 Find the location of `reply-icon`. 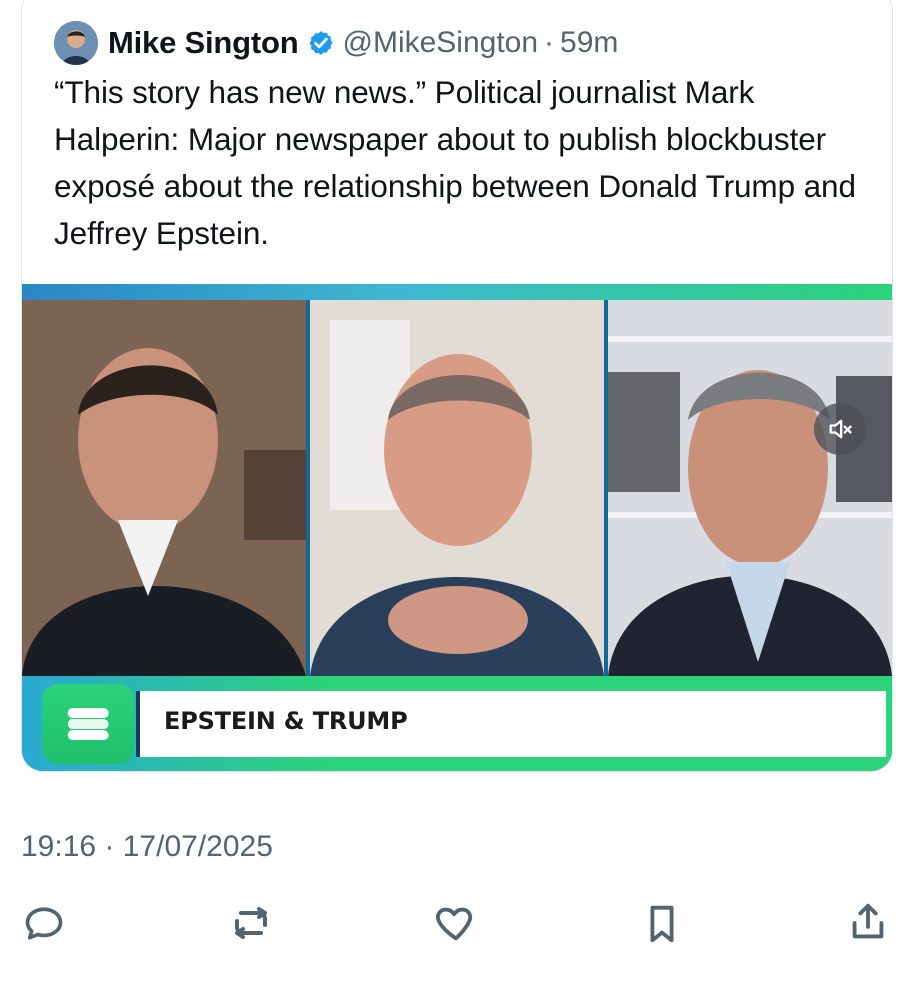

reply-icon is located at coordinates (44, 925).